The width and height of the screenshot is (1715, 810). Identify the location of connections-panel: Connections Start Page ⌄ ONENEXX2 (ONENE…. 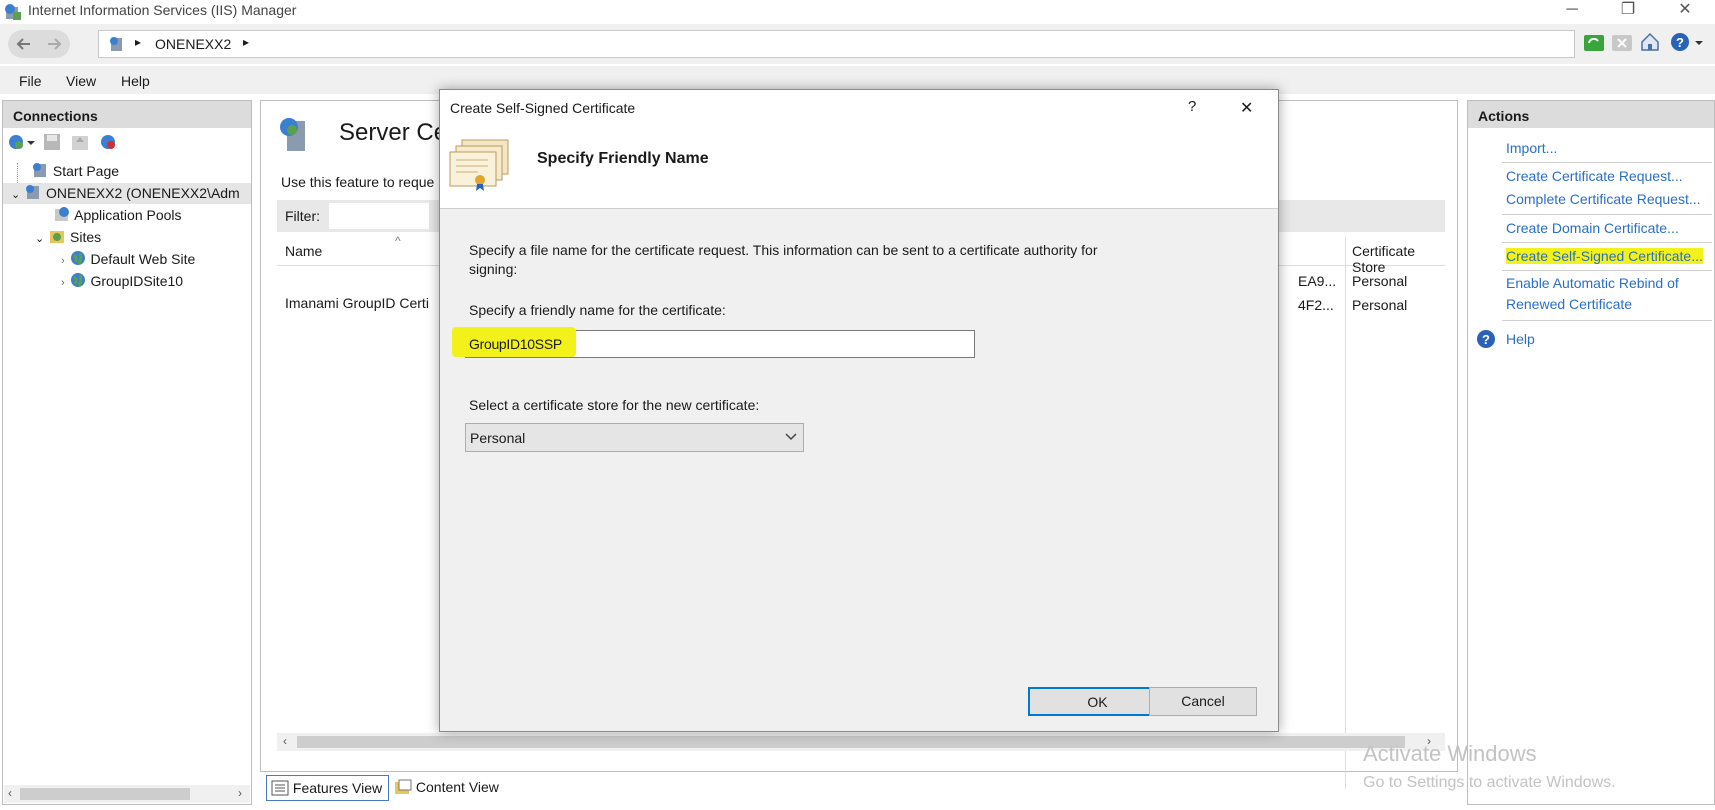
(127, 452).